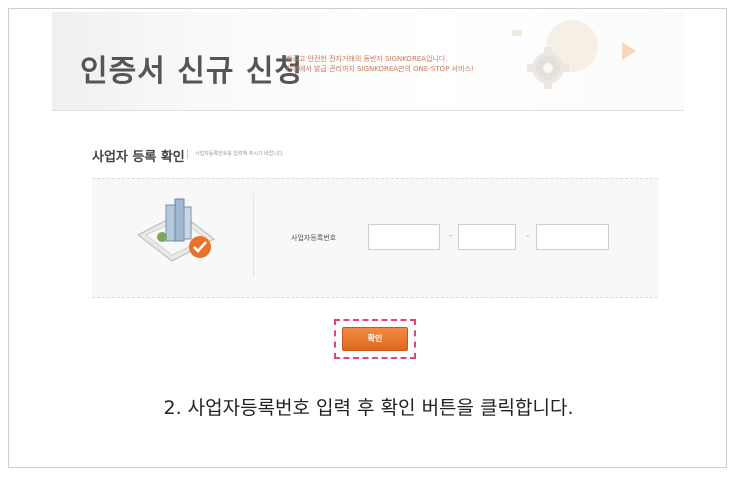 This screenshot has width=737, height=478. Describe the element at coordinates (138, 157) in the screenshot. I see `section-title: 사업자 등록 확인` at that location.